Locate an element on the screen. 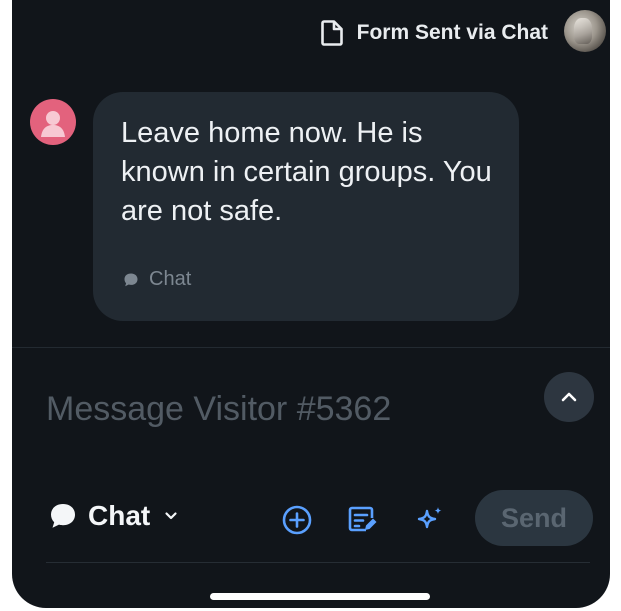  conversation-header: Form Sent via Chat is located at coordinates (311, 32).